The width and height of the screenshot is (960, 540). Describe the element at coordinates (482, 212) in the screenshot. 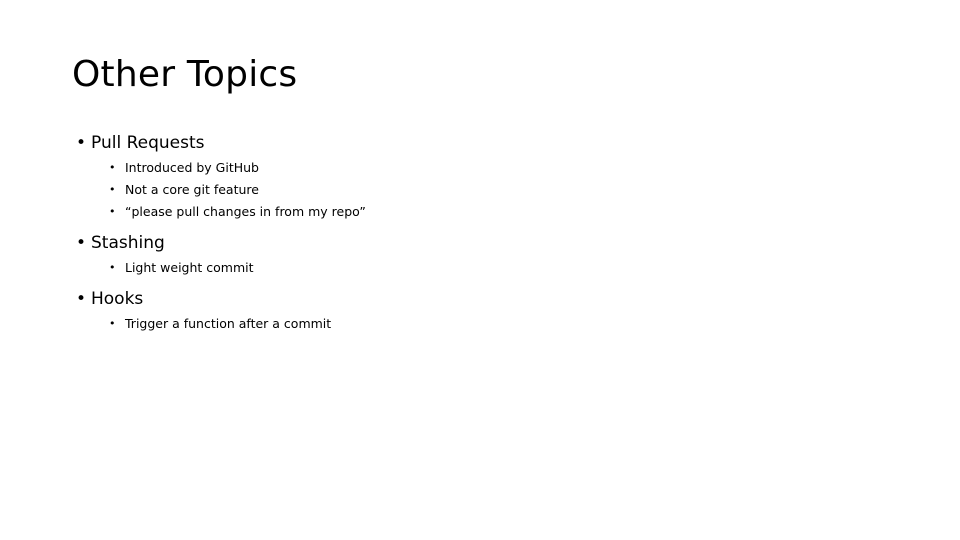

I see `list-item: • “please pull changes in from my repo”` at that location.